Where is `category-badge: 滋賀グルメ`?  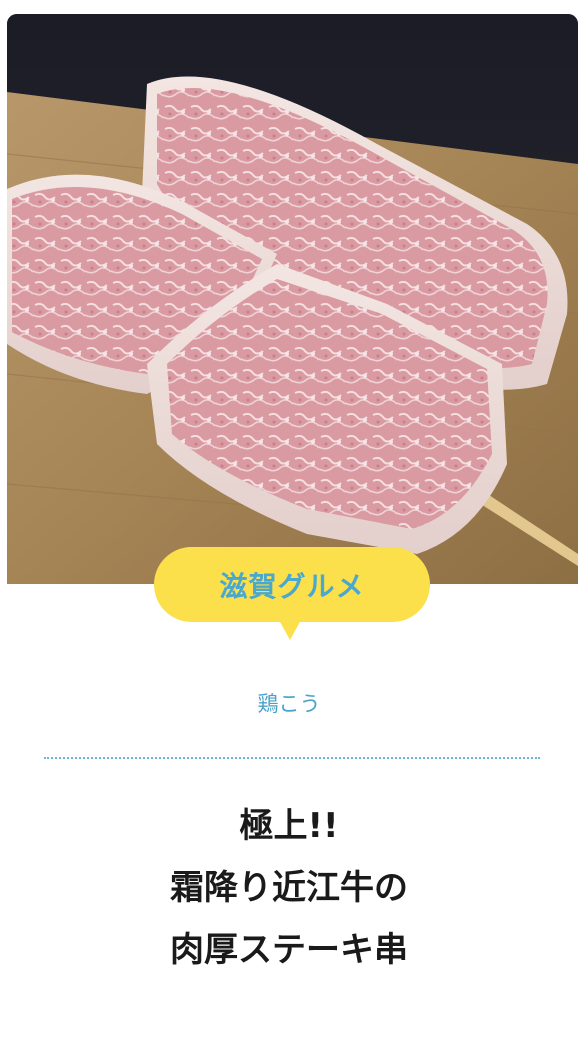 category-badge: 滋賀グルメ is located at coordinates (292, 584).